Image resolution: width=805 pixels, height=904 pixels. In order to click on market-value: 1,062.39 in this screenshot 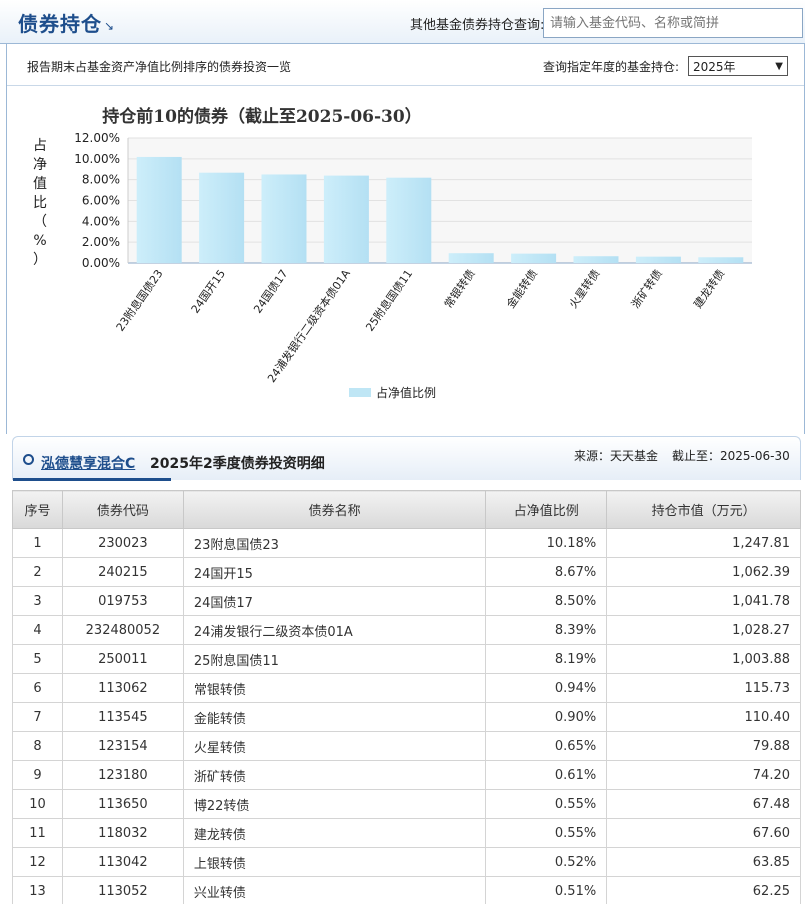, I will do `click(703, 572)`.